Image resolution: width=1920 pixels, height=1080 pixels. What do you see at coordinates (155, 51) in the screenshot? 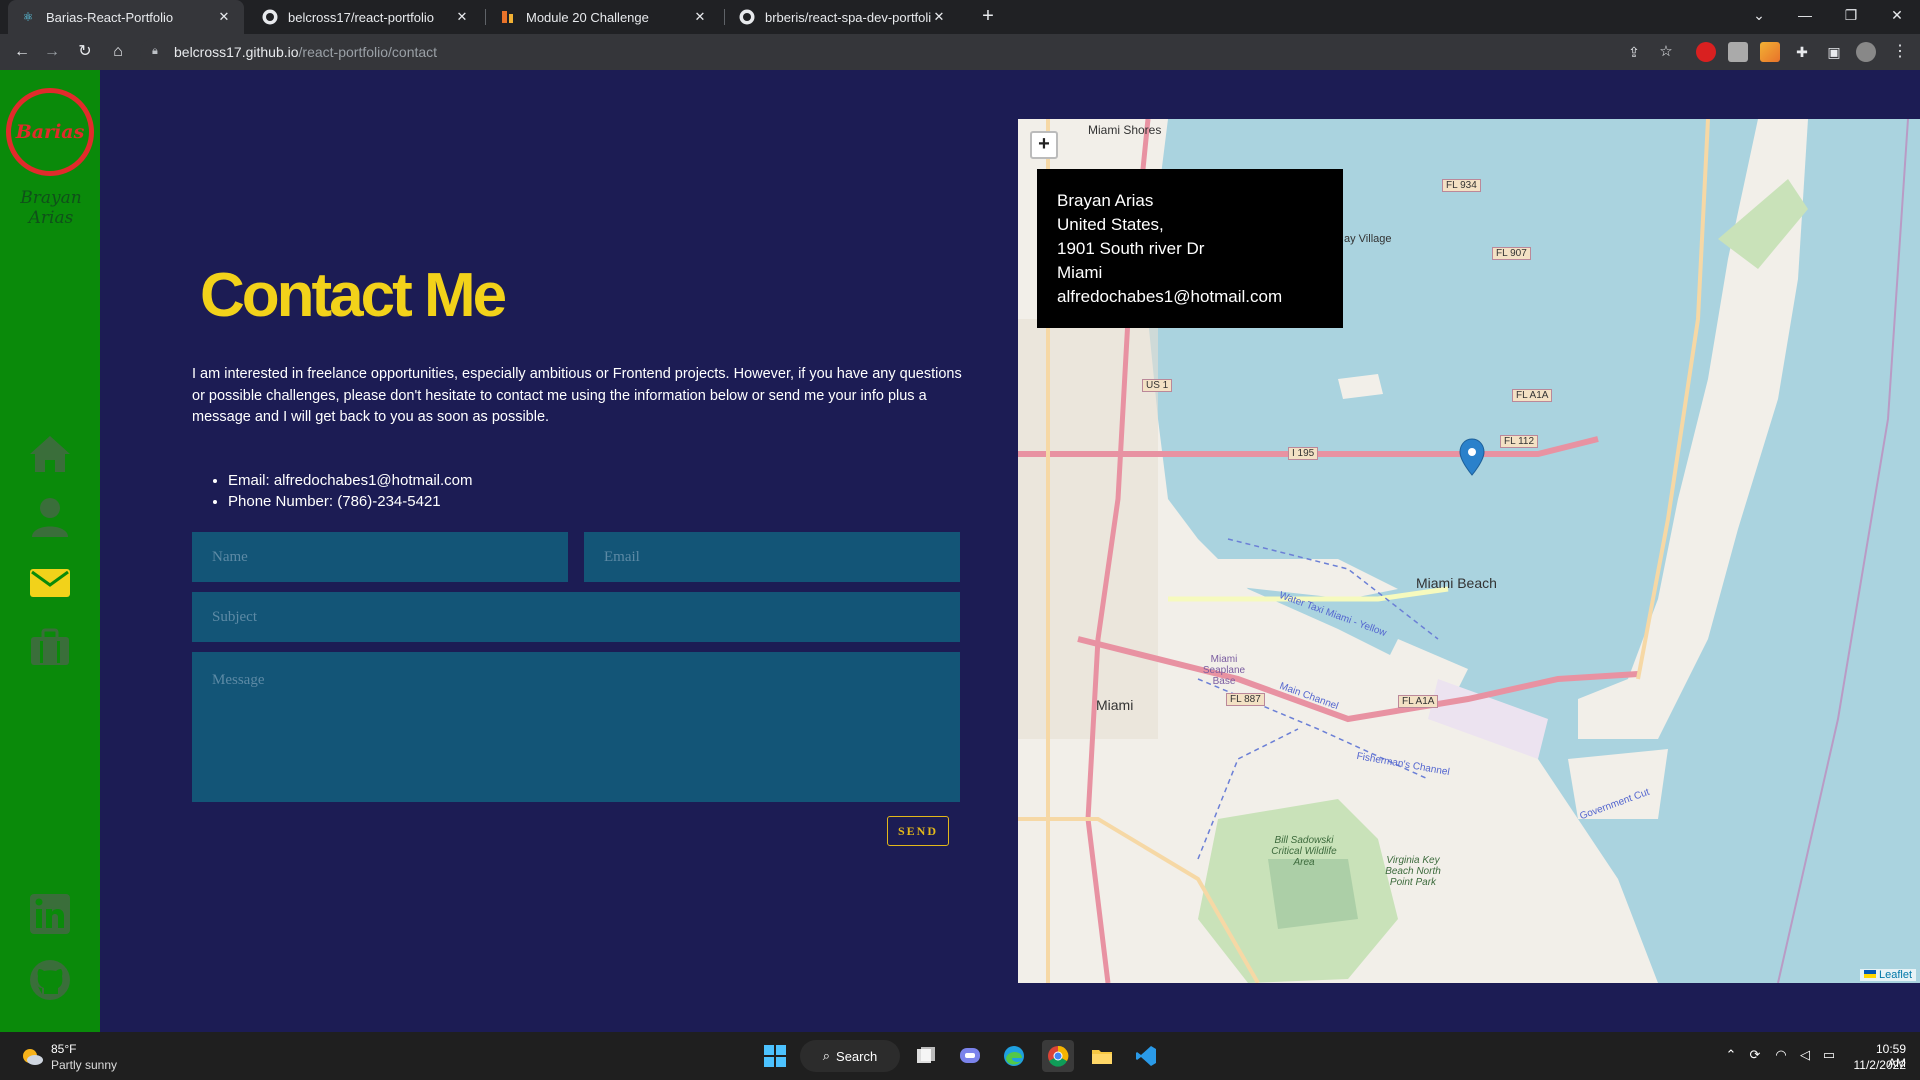
I see `lock-icon: 🔒︎` at bounding box center [155, 51].